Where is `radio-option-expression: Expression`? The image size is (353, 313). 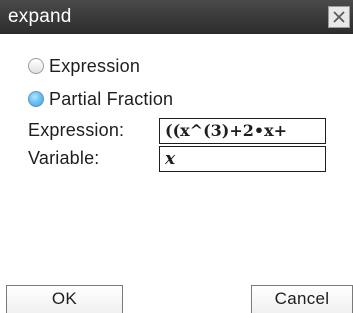 radio-option-expression: Expression is located at coordinates (73, 66).